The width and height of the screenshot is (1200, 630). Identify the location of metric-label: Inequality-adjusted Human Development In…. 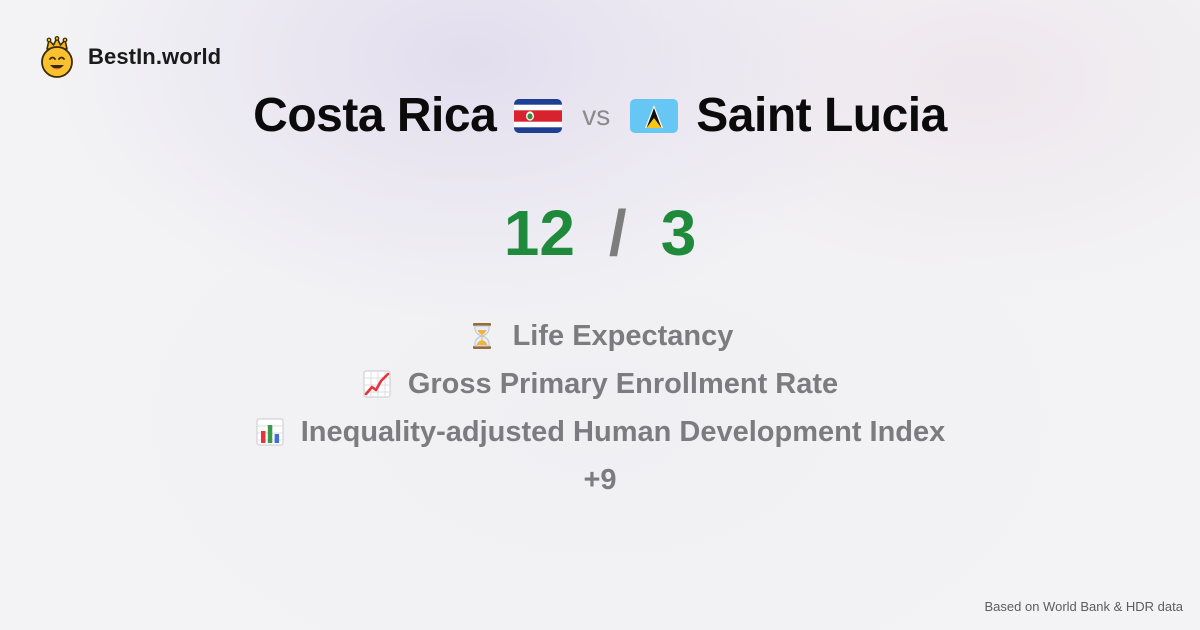
(623, 431).